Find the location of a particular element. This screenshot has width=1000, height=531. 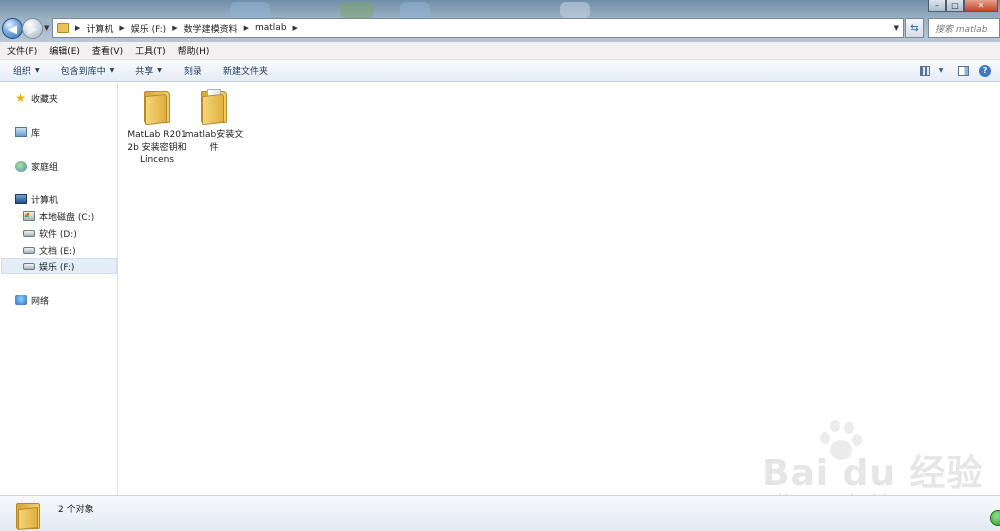

status-badge-icon is located at coordinates (995, 518).